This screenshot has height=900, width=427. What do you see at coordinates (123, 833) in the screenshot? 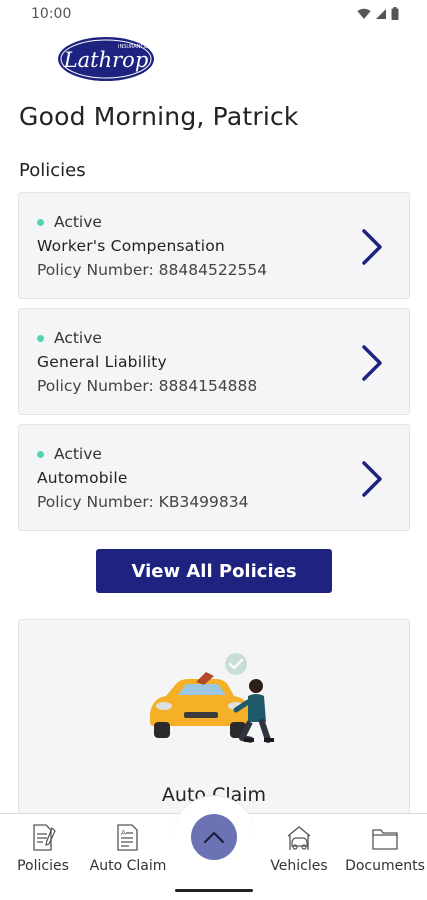
I see `svg-text: A` at bounding box center [123, 833].